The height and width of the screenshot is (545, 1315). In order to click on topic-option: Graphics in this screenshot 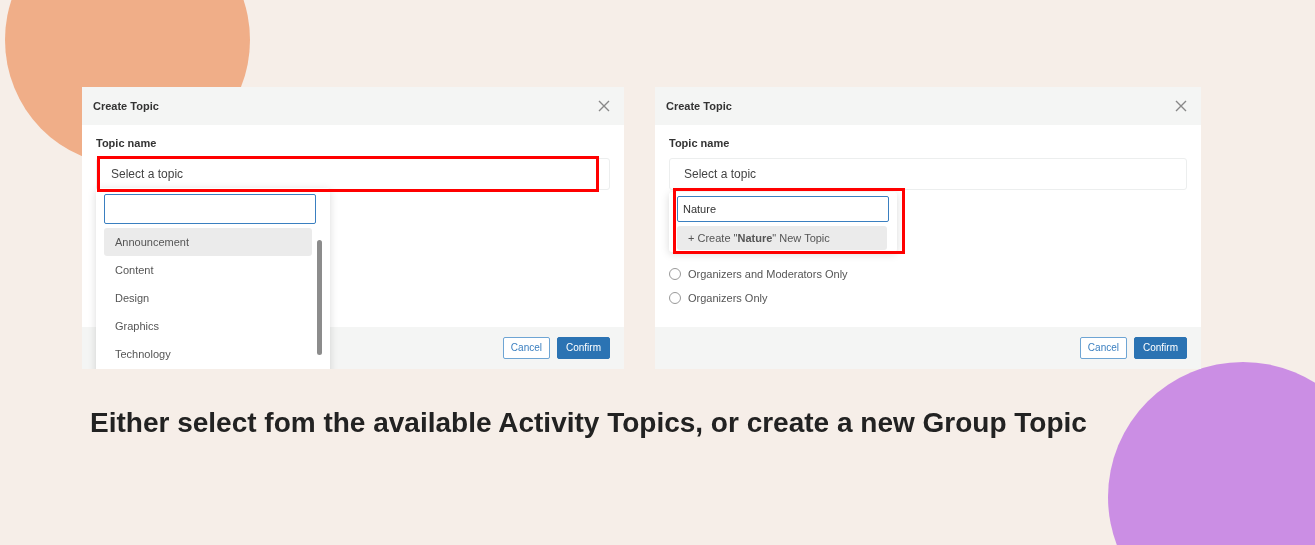, I will do `click(208, 326)`.